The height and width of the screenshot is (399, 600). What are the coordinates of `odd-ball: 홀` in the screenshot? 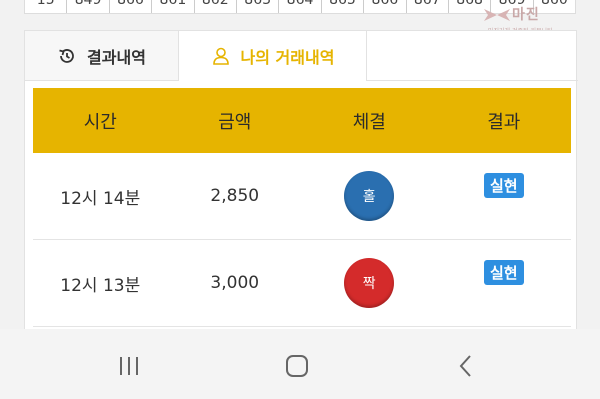 It's located at (369, 196).